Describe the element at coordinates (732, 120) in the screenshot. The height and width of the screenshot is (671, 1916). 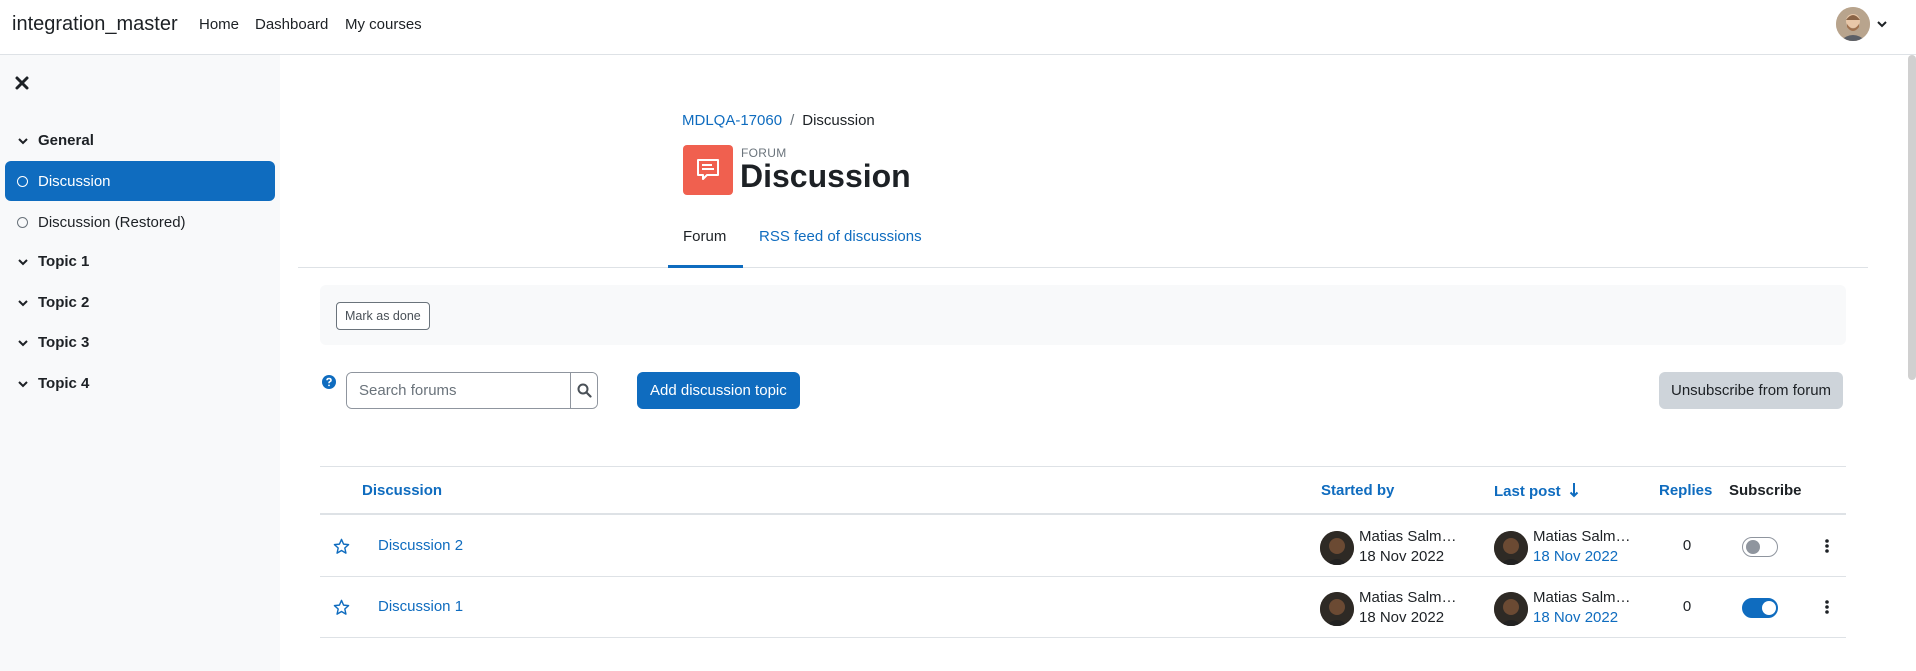
I see `breadcrumb-course-link: MDLQA-17060` at that location.